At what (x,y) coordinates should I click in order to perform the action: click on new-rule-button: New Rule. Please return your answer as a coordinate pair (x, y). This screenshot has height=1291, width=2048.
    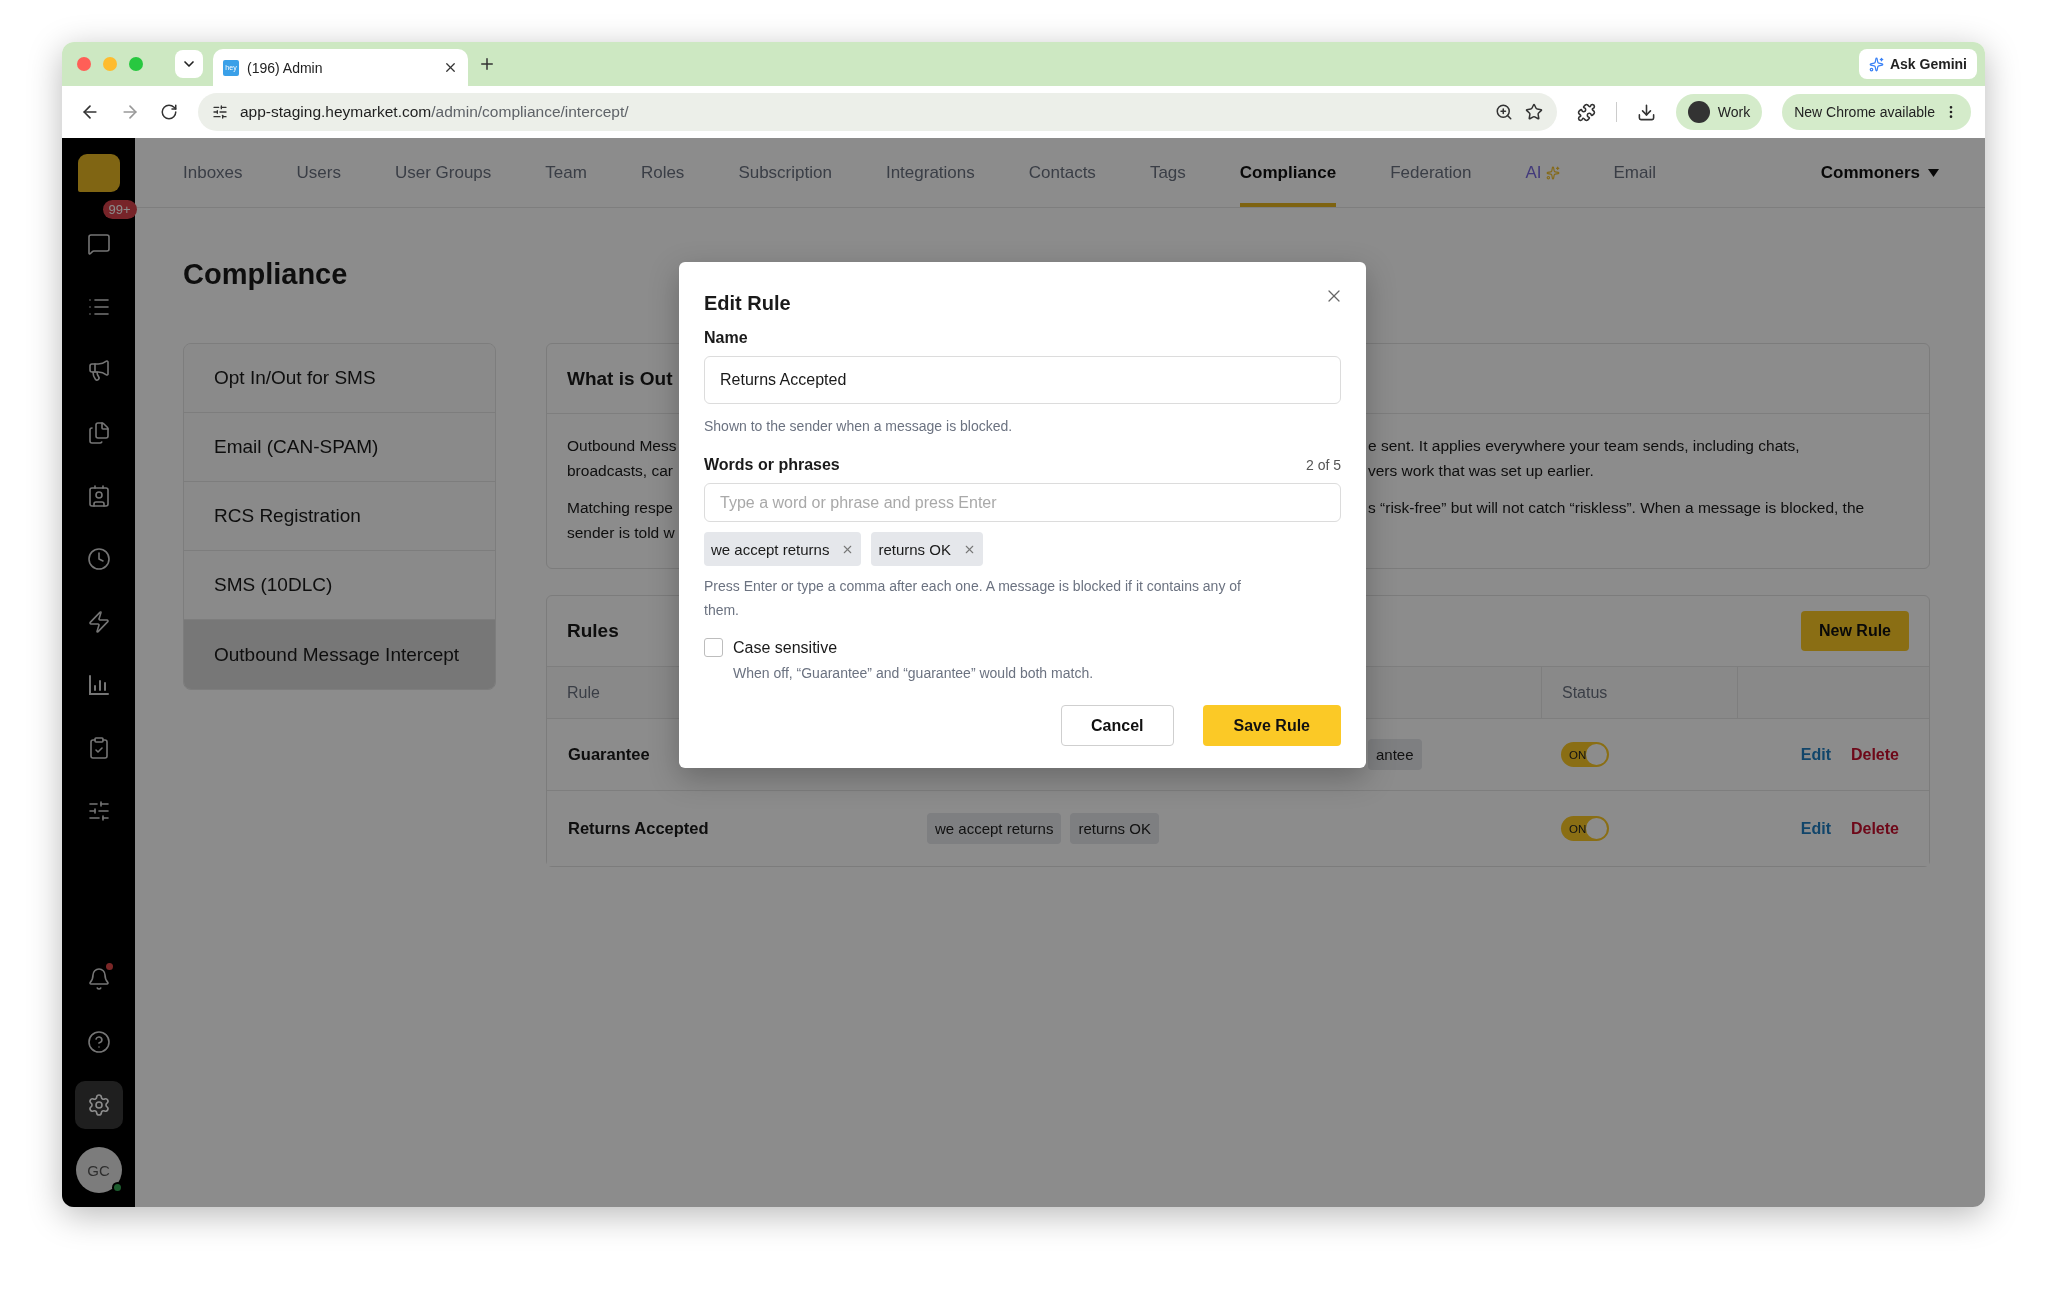
    Looking at the image, I should click on (1855, 630).